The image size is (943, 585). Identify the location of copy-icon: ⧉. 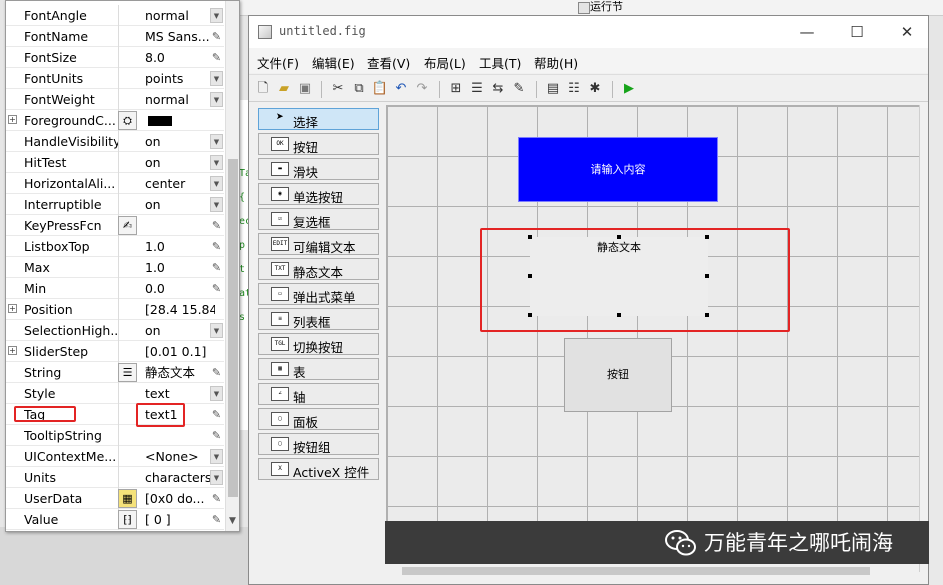
(359, 89).